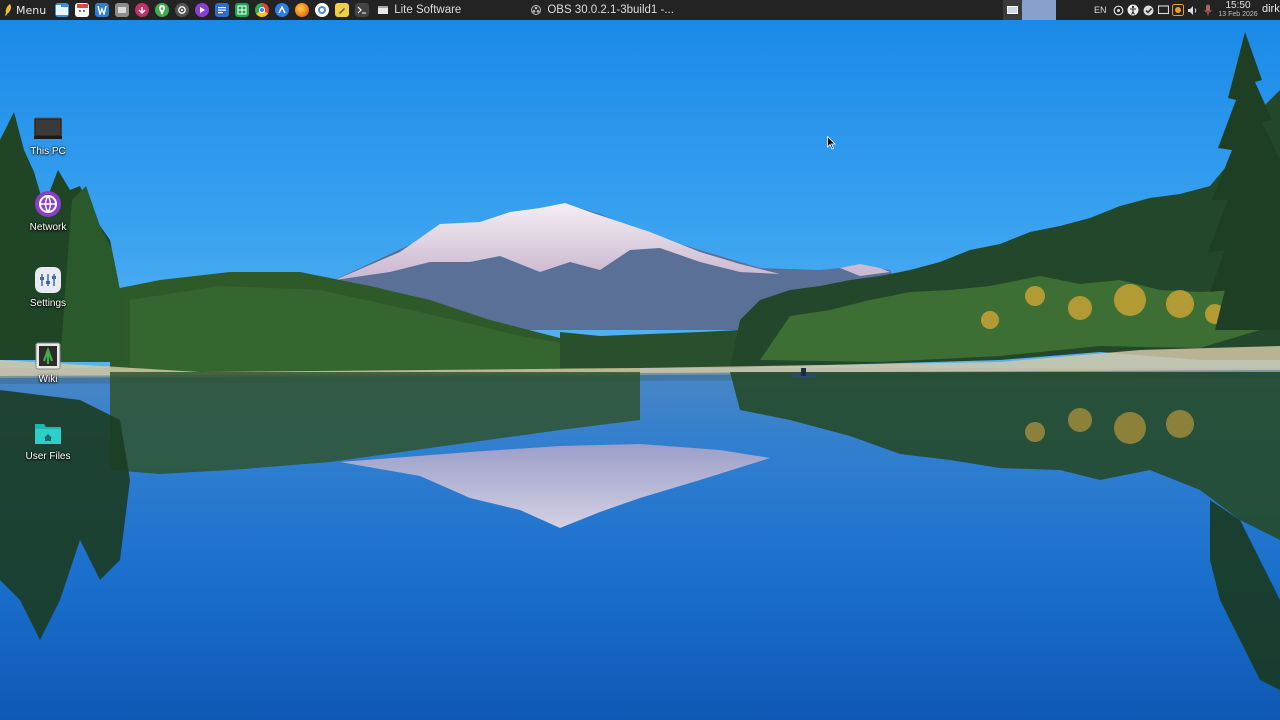  Describe the element at coordinates (342, 10) in the screenshot. I see `notes-icon` at that location.